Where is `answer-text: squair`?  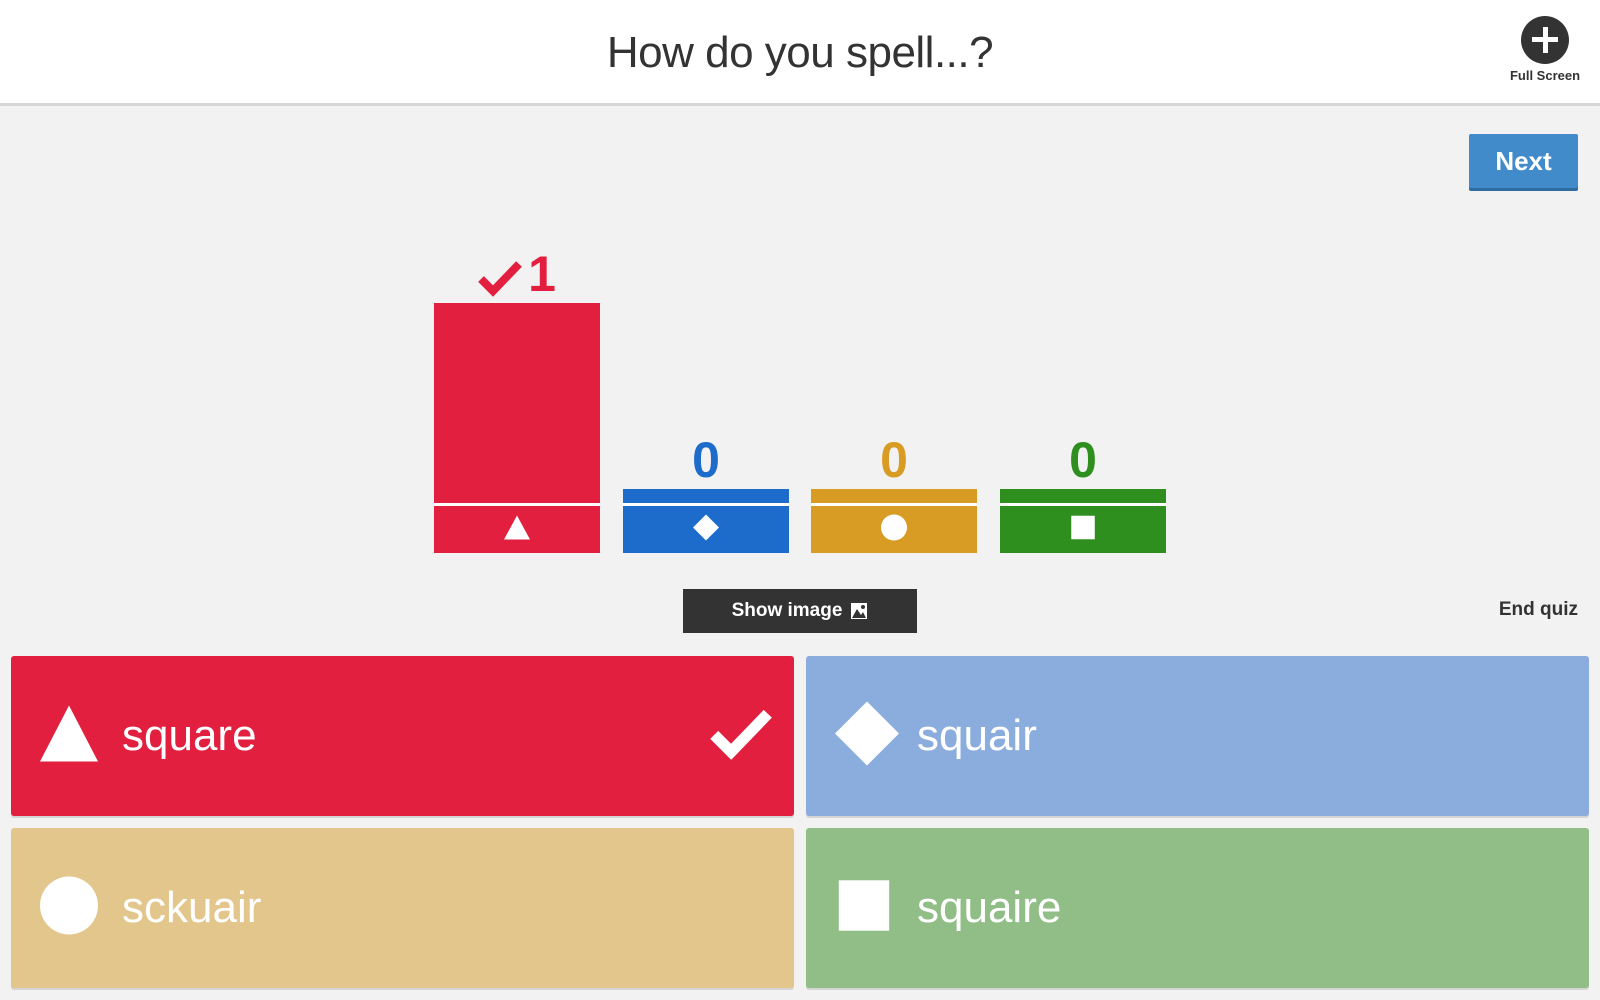
answer-text: squair is located at coordinates (977, 735).